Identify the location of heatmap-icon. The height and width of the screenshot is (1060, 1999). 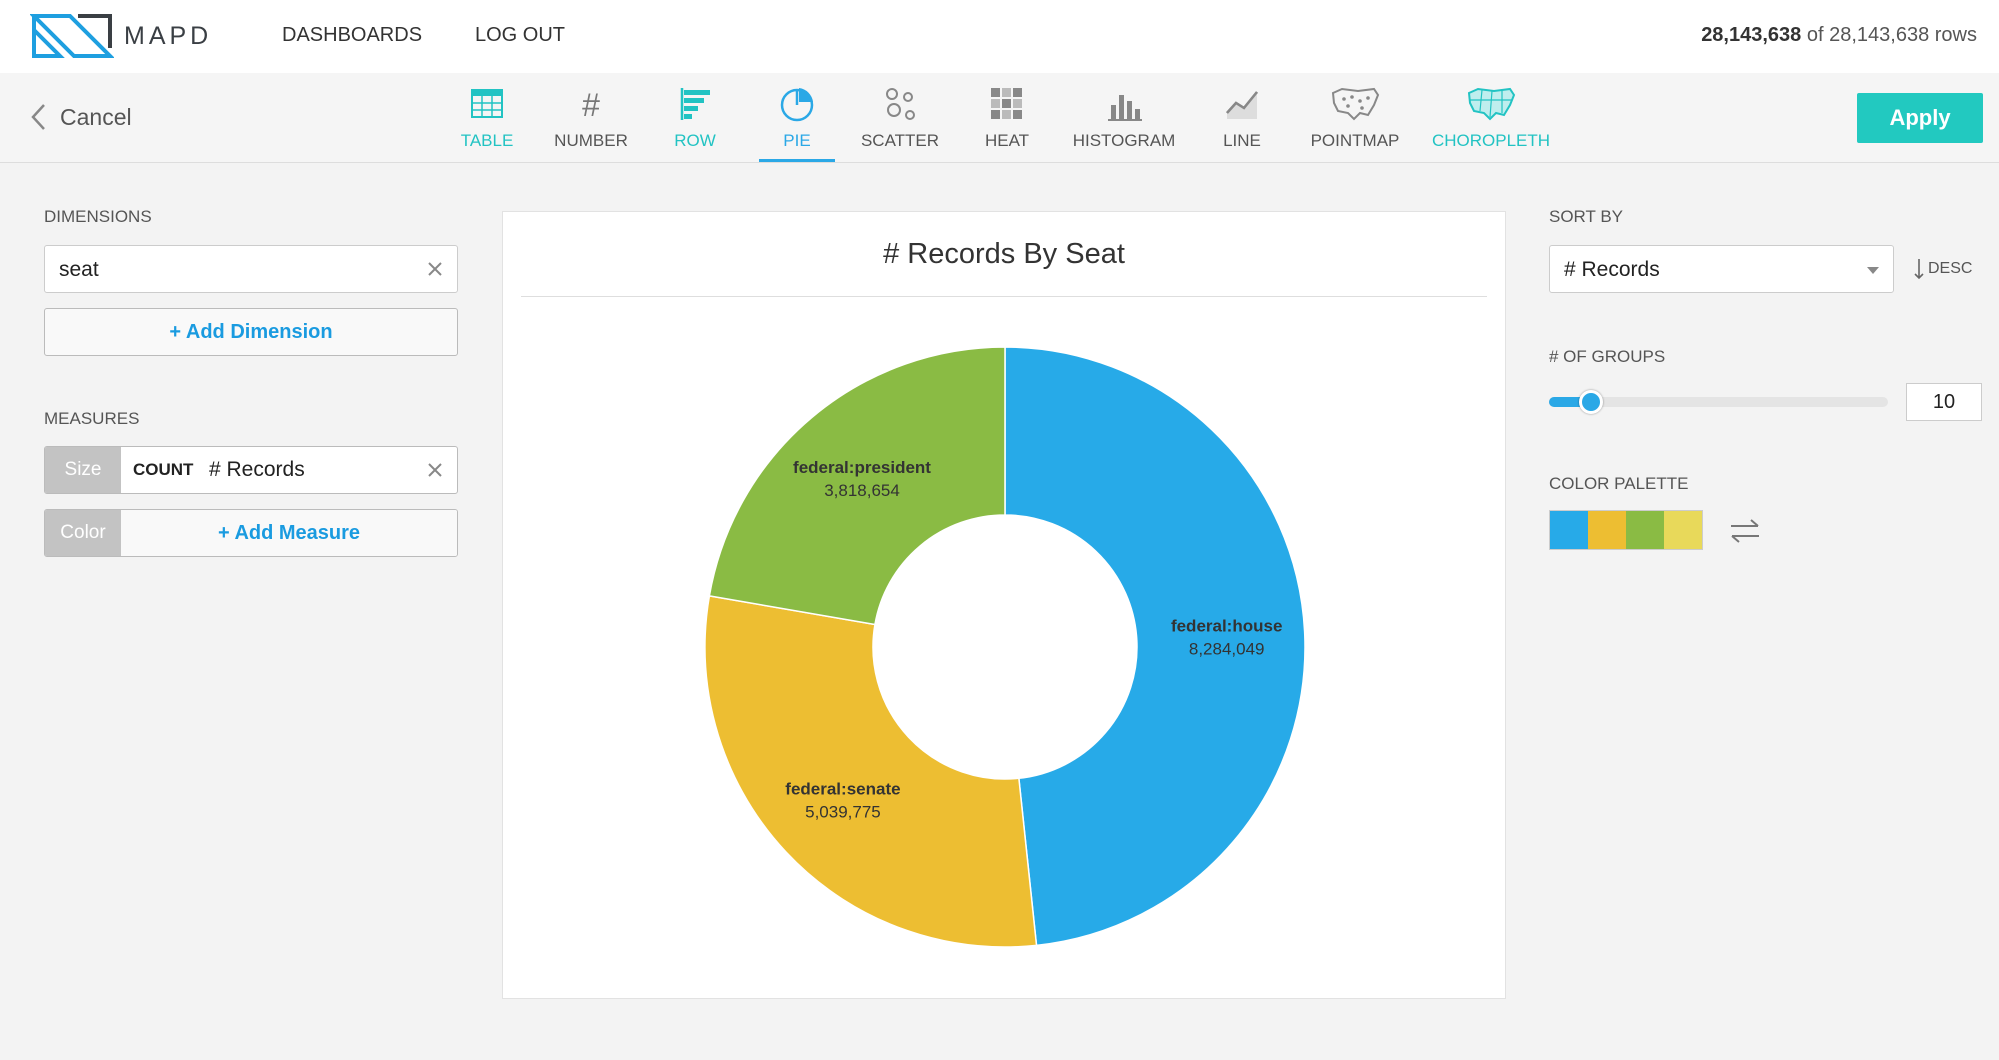
(1006, 103).